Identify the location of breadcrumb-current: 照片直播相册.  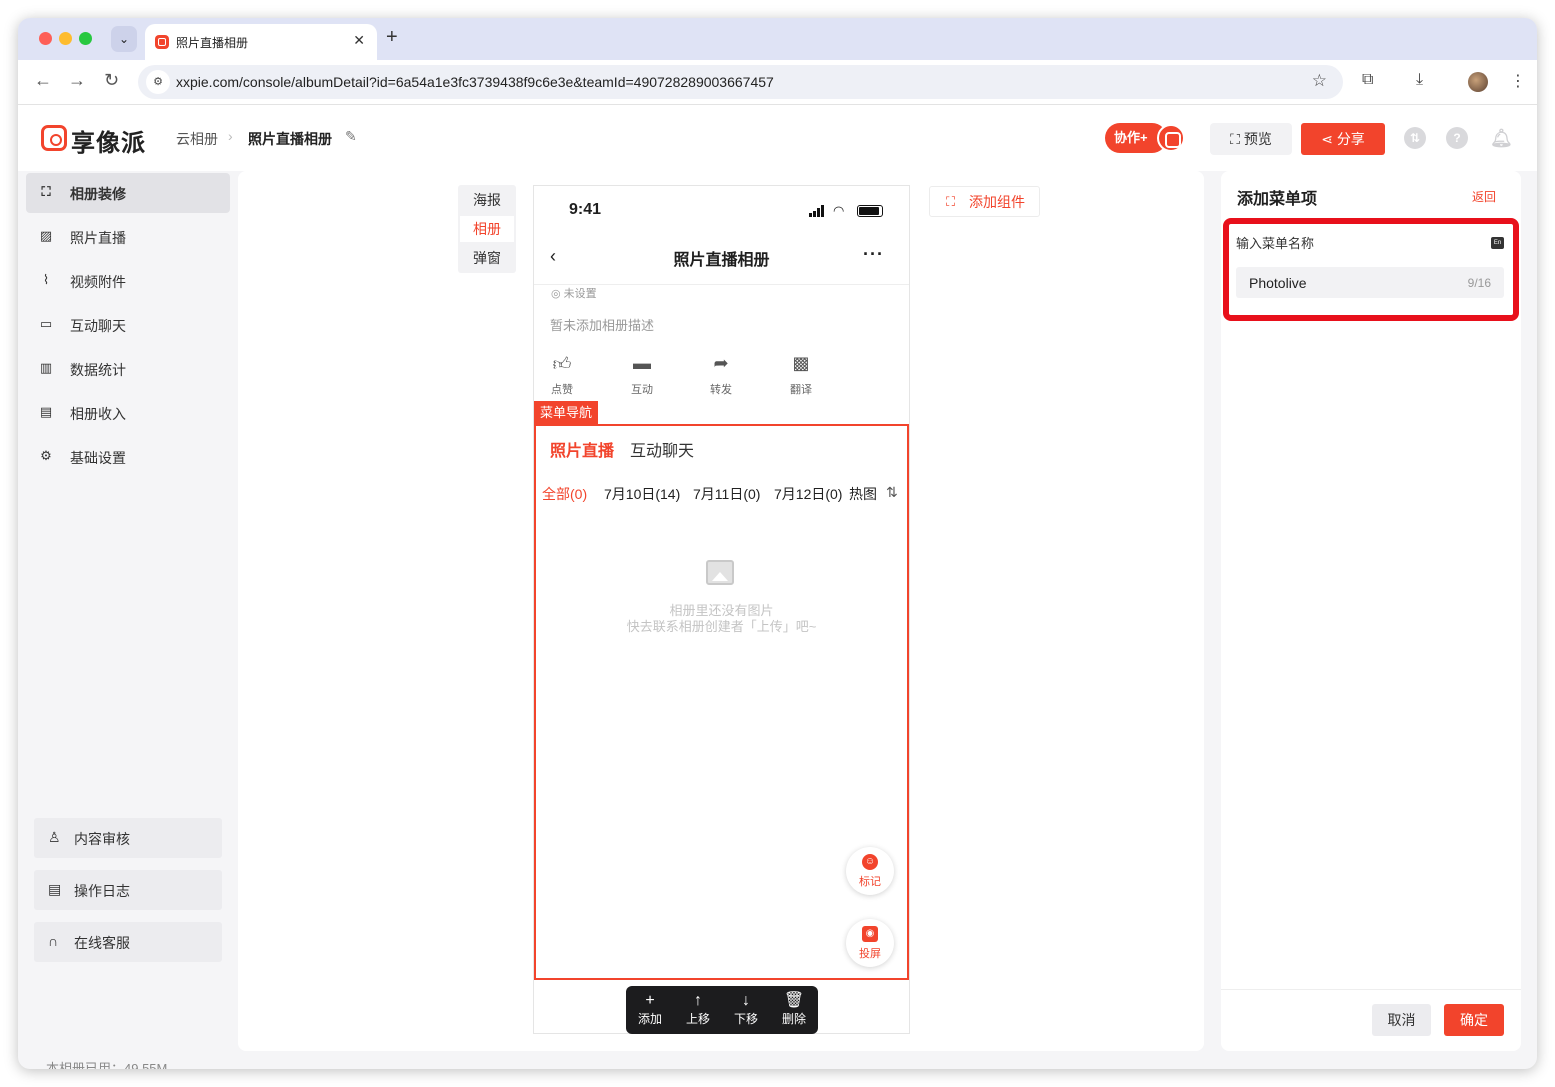
(290, 139).